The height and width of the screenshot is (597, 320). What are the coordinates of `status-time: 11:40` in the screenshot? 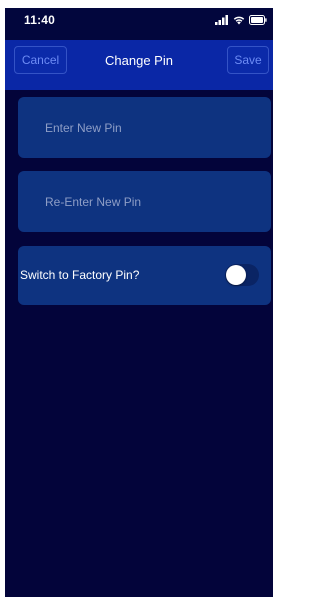 It's located at (40, 20).